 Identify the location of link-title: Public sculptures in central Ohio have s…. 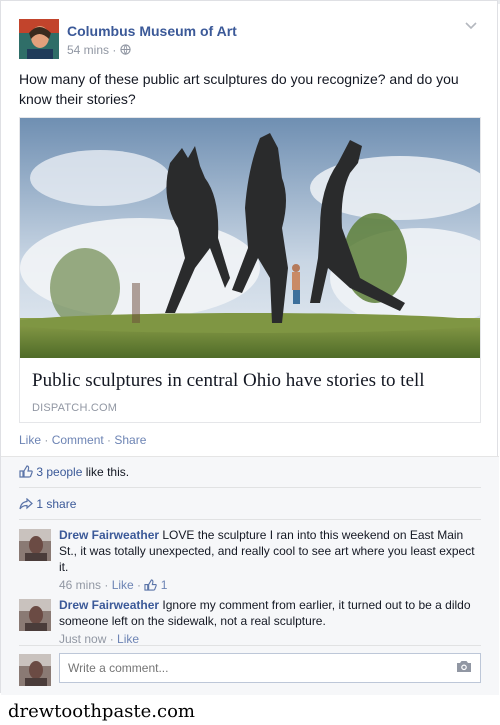
(228, 381).